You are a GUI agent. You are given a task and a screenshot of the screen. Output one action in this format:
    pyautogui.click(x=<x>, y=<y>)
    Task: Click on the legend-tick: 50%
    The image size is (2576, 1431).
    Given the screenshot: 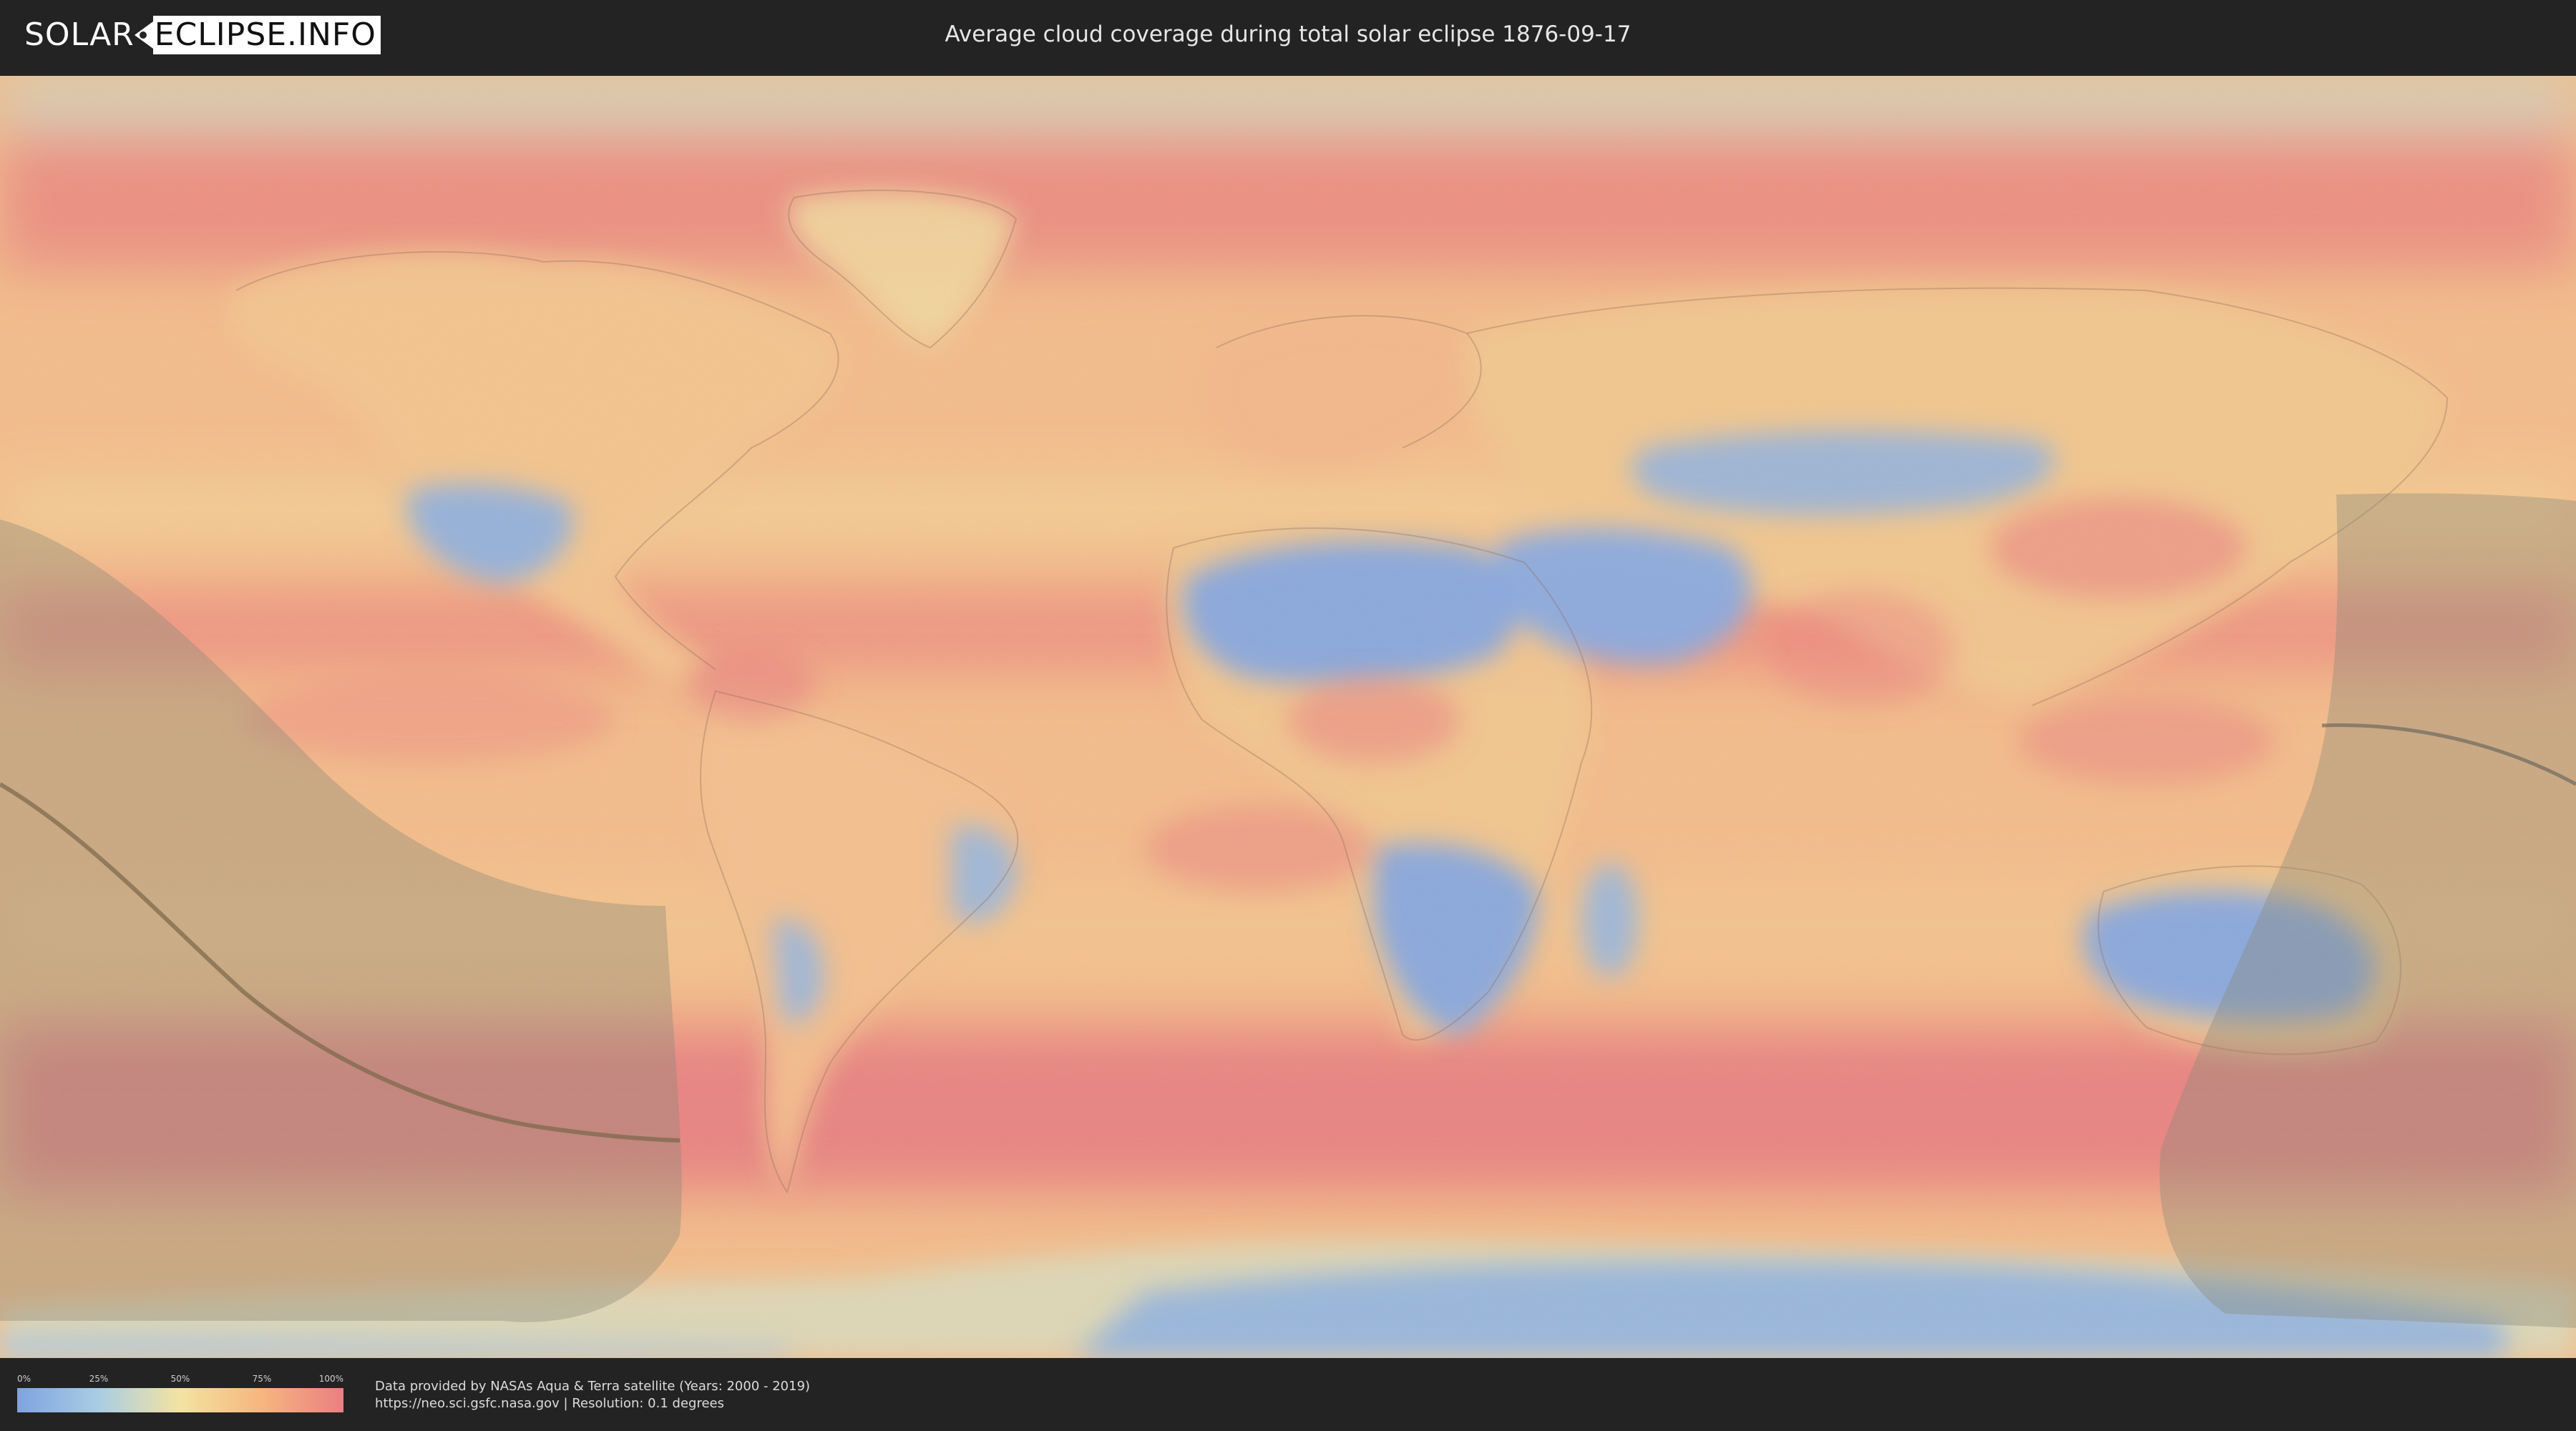 What is the action you would take?
    pyautogui.click(x=180, y=1379)
    